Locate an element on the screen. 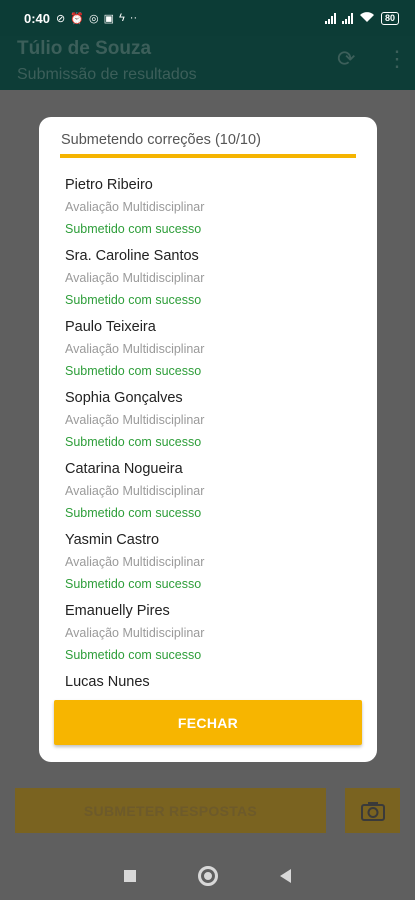  recents-button is located at coordinates (130, 876).